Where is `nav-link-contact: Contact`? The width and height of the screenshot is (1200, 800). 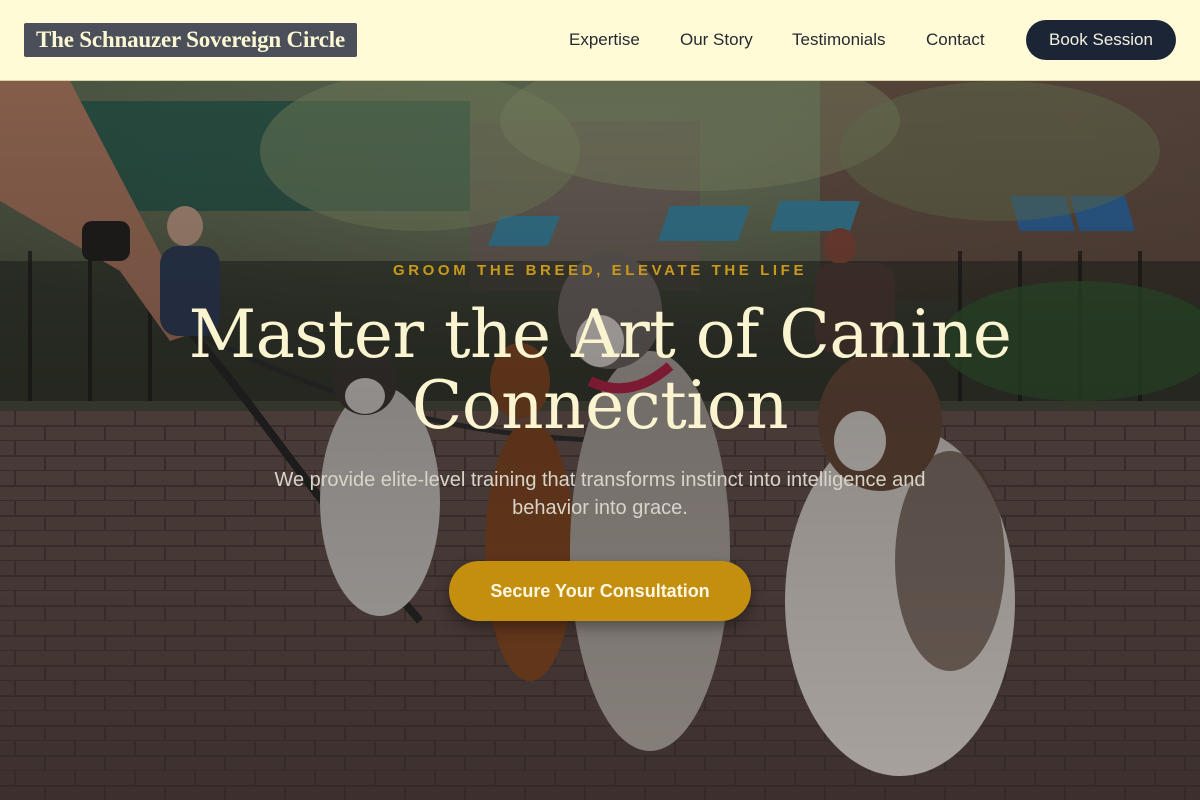 nav-link-contact: Contact is located at coordinates (955, 40).